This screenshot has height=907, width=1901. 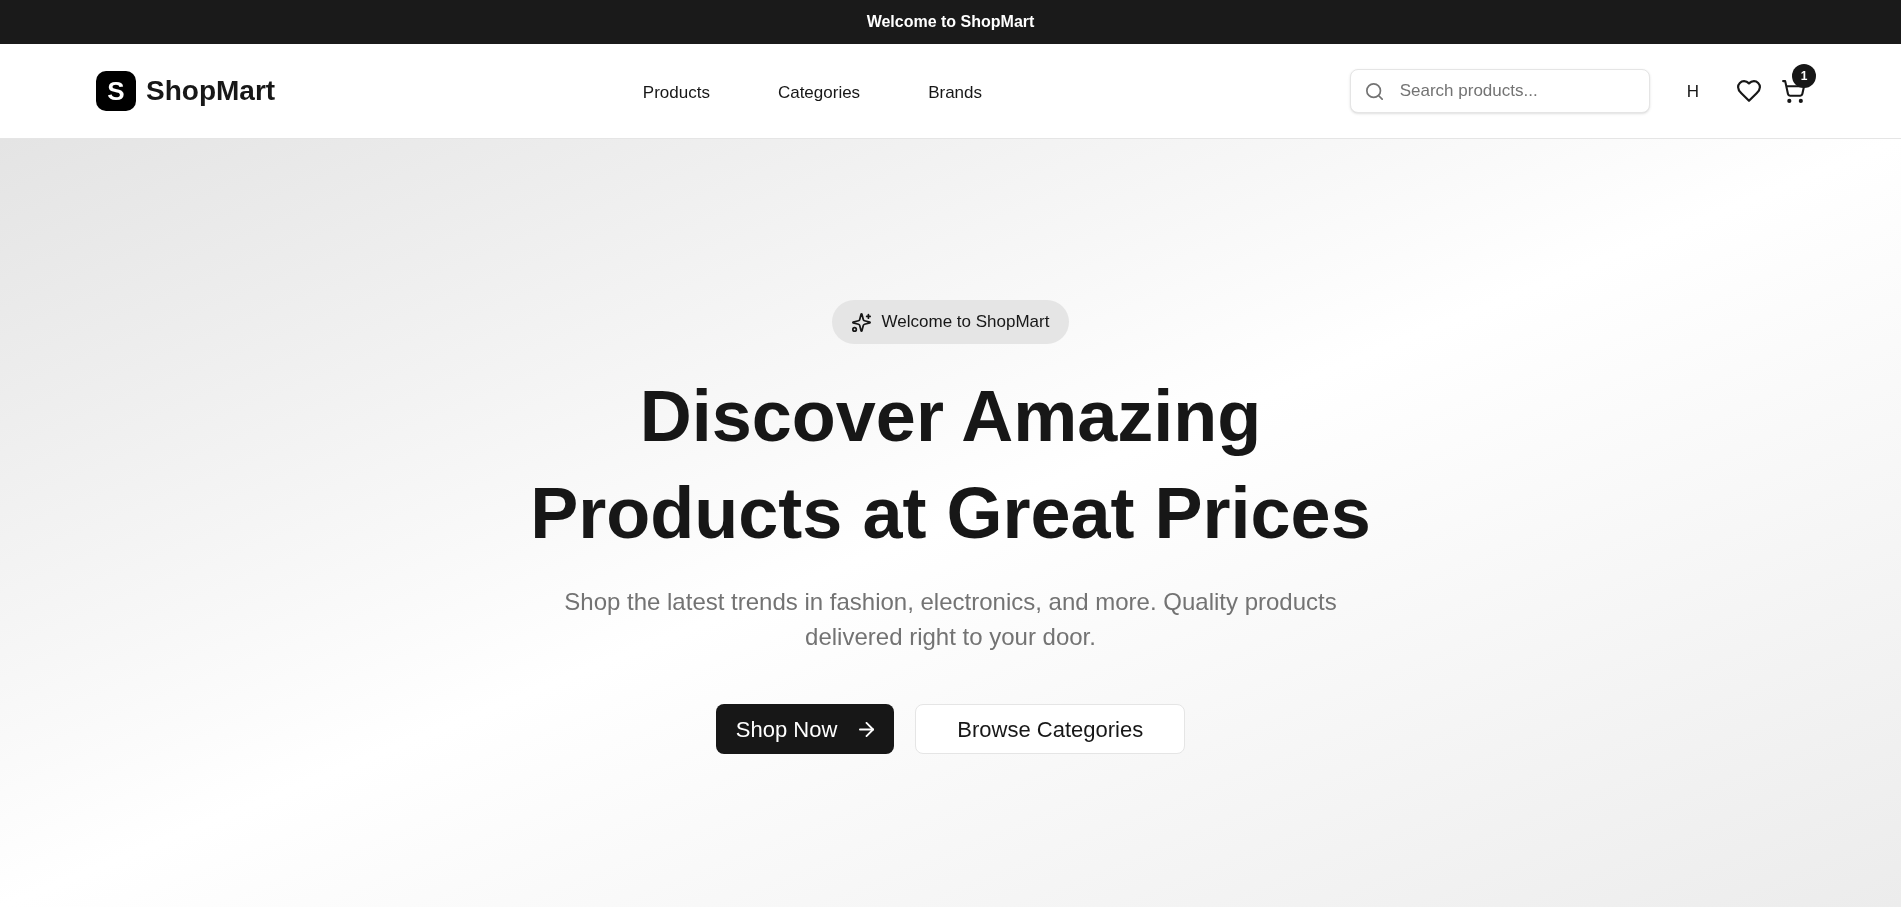 I want to click on arrow-right-icon, so click(x=867, y=729).